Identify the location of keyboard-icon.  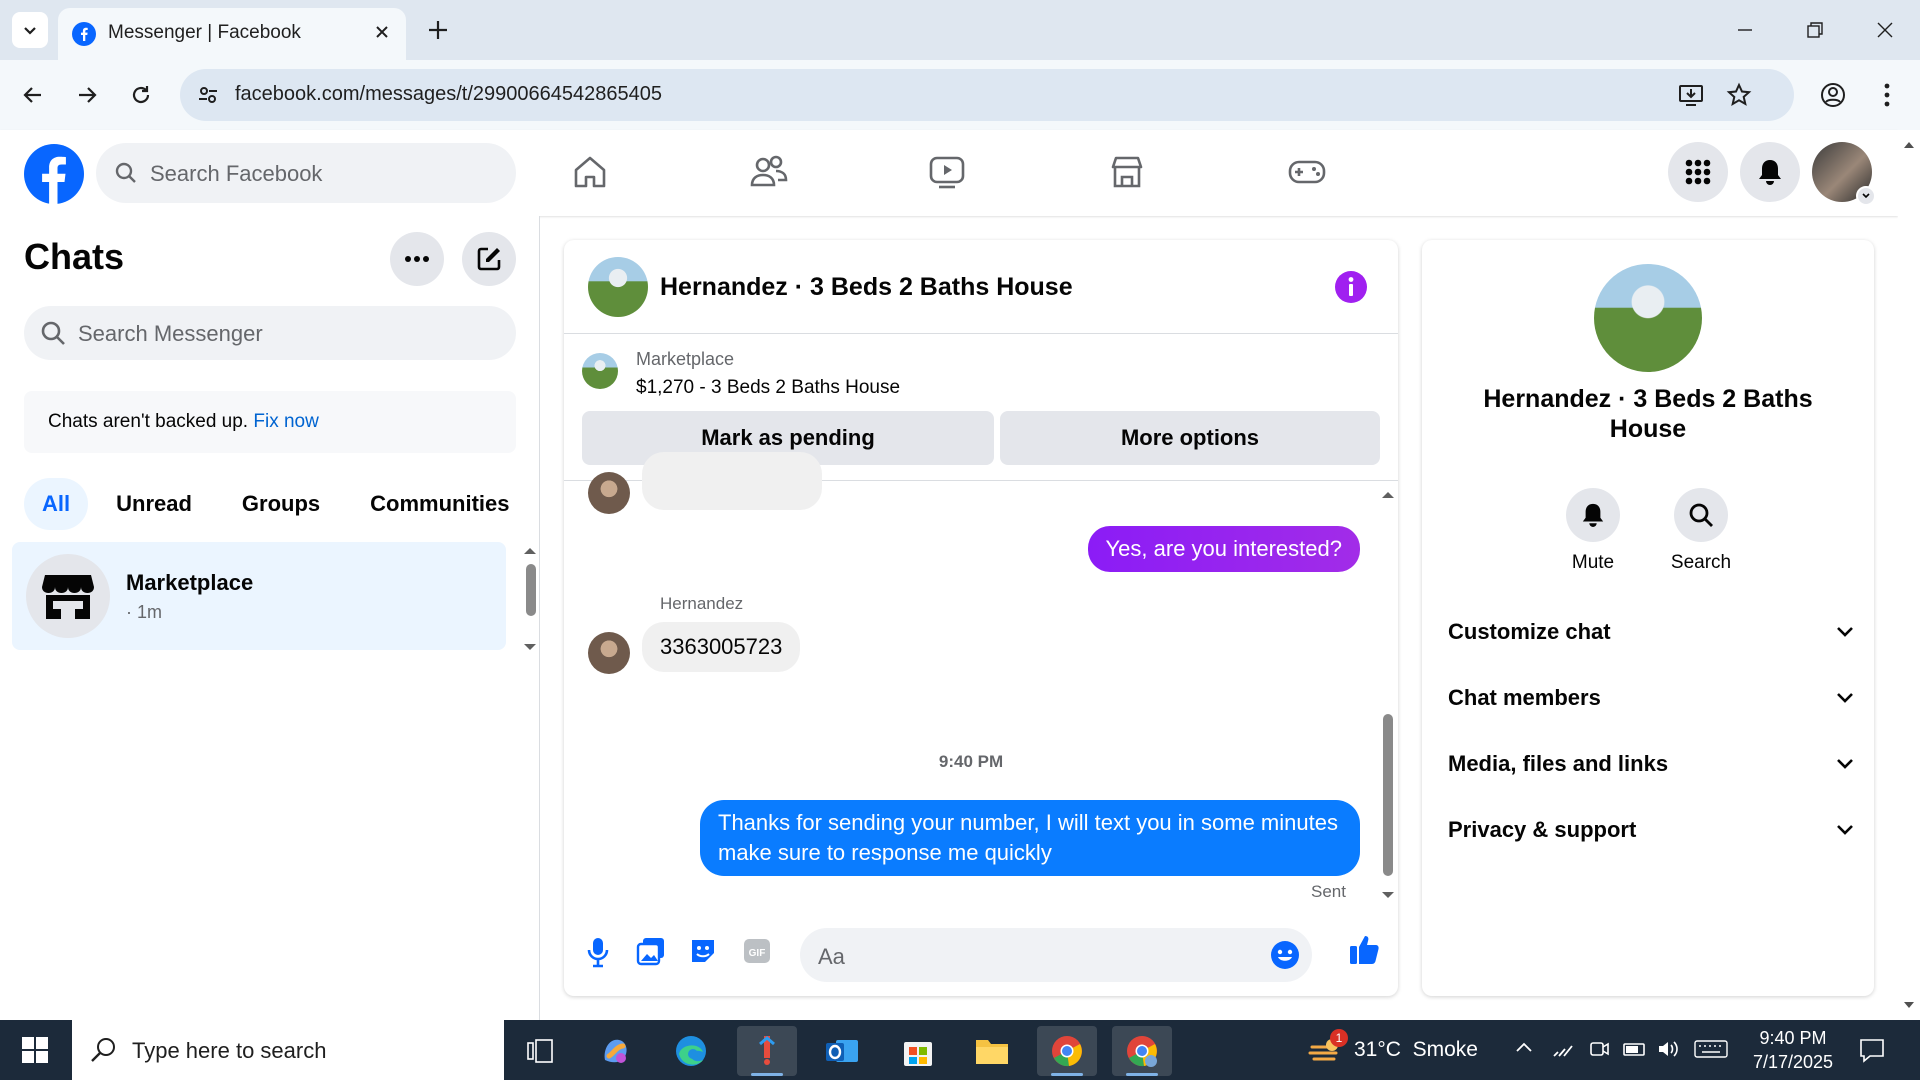
(1711, 1049).